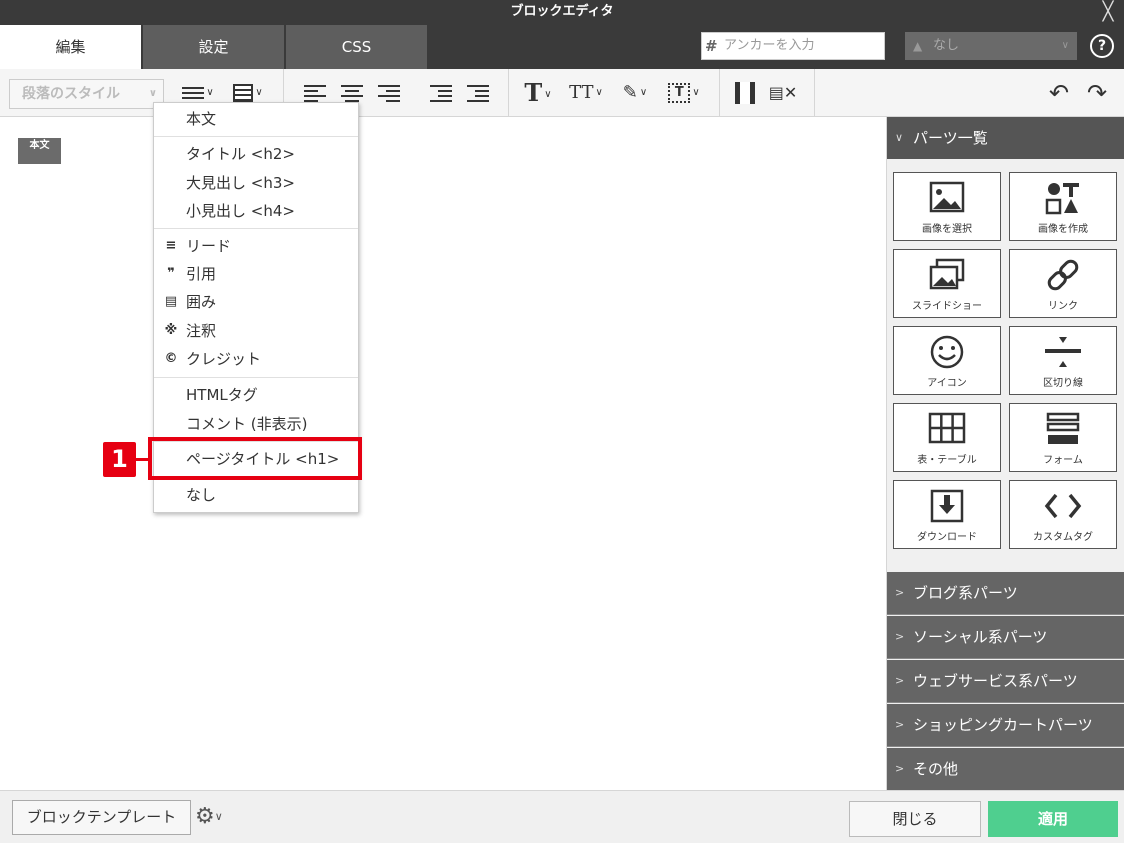 Image resolution: width=1124 pixels, height=843 pixels. I want to click on hash-icon: #, so click(711, 46).